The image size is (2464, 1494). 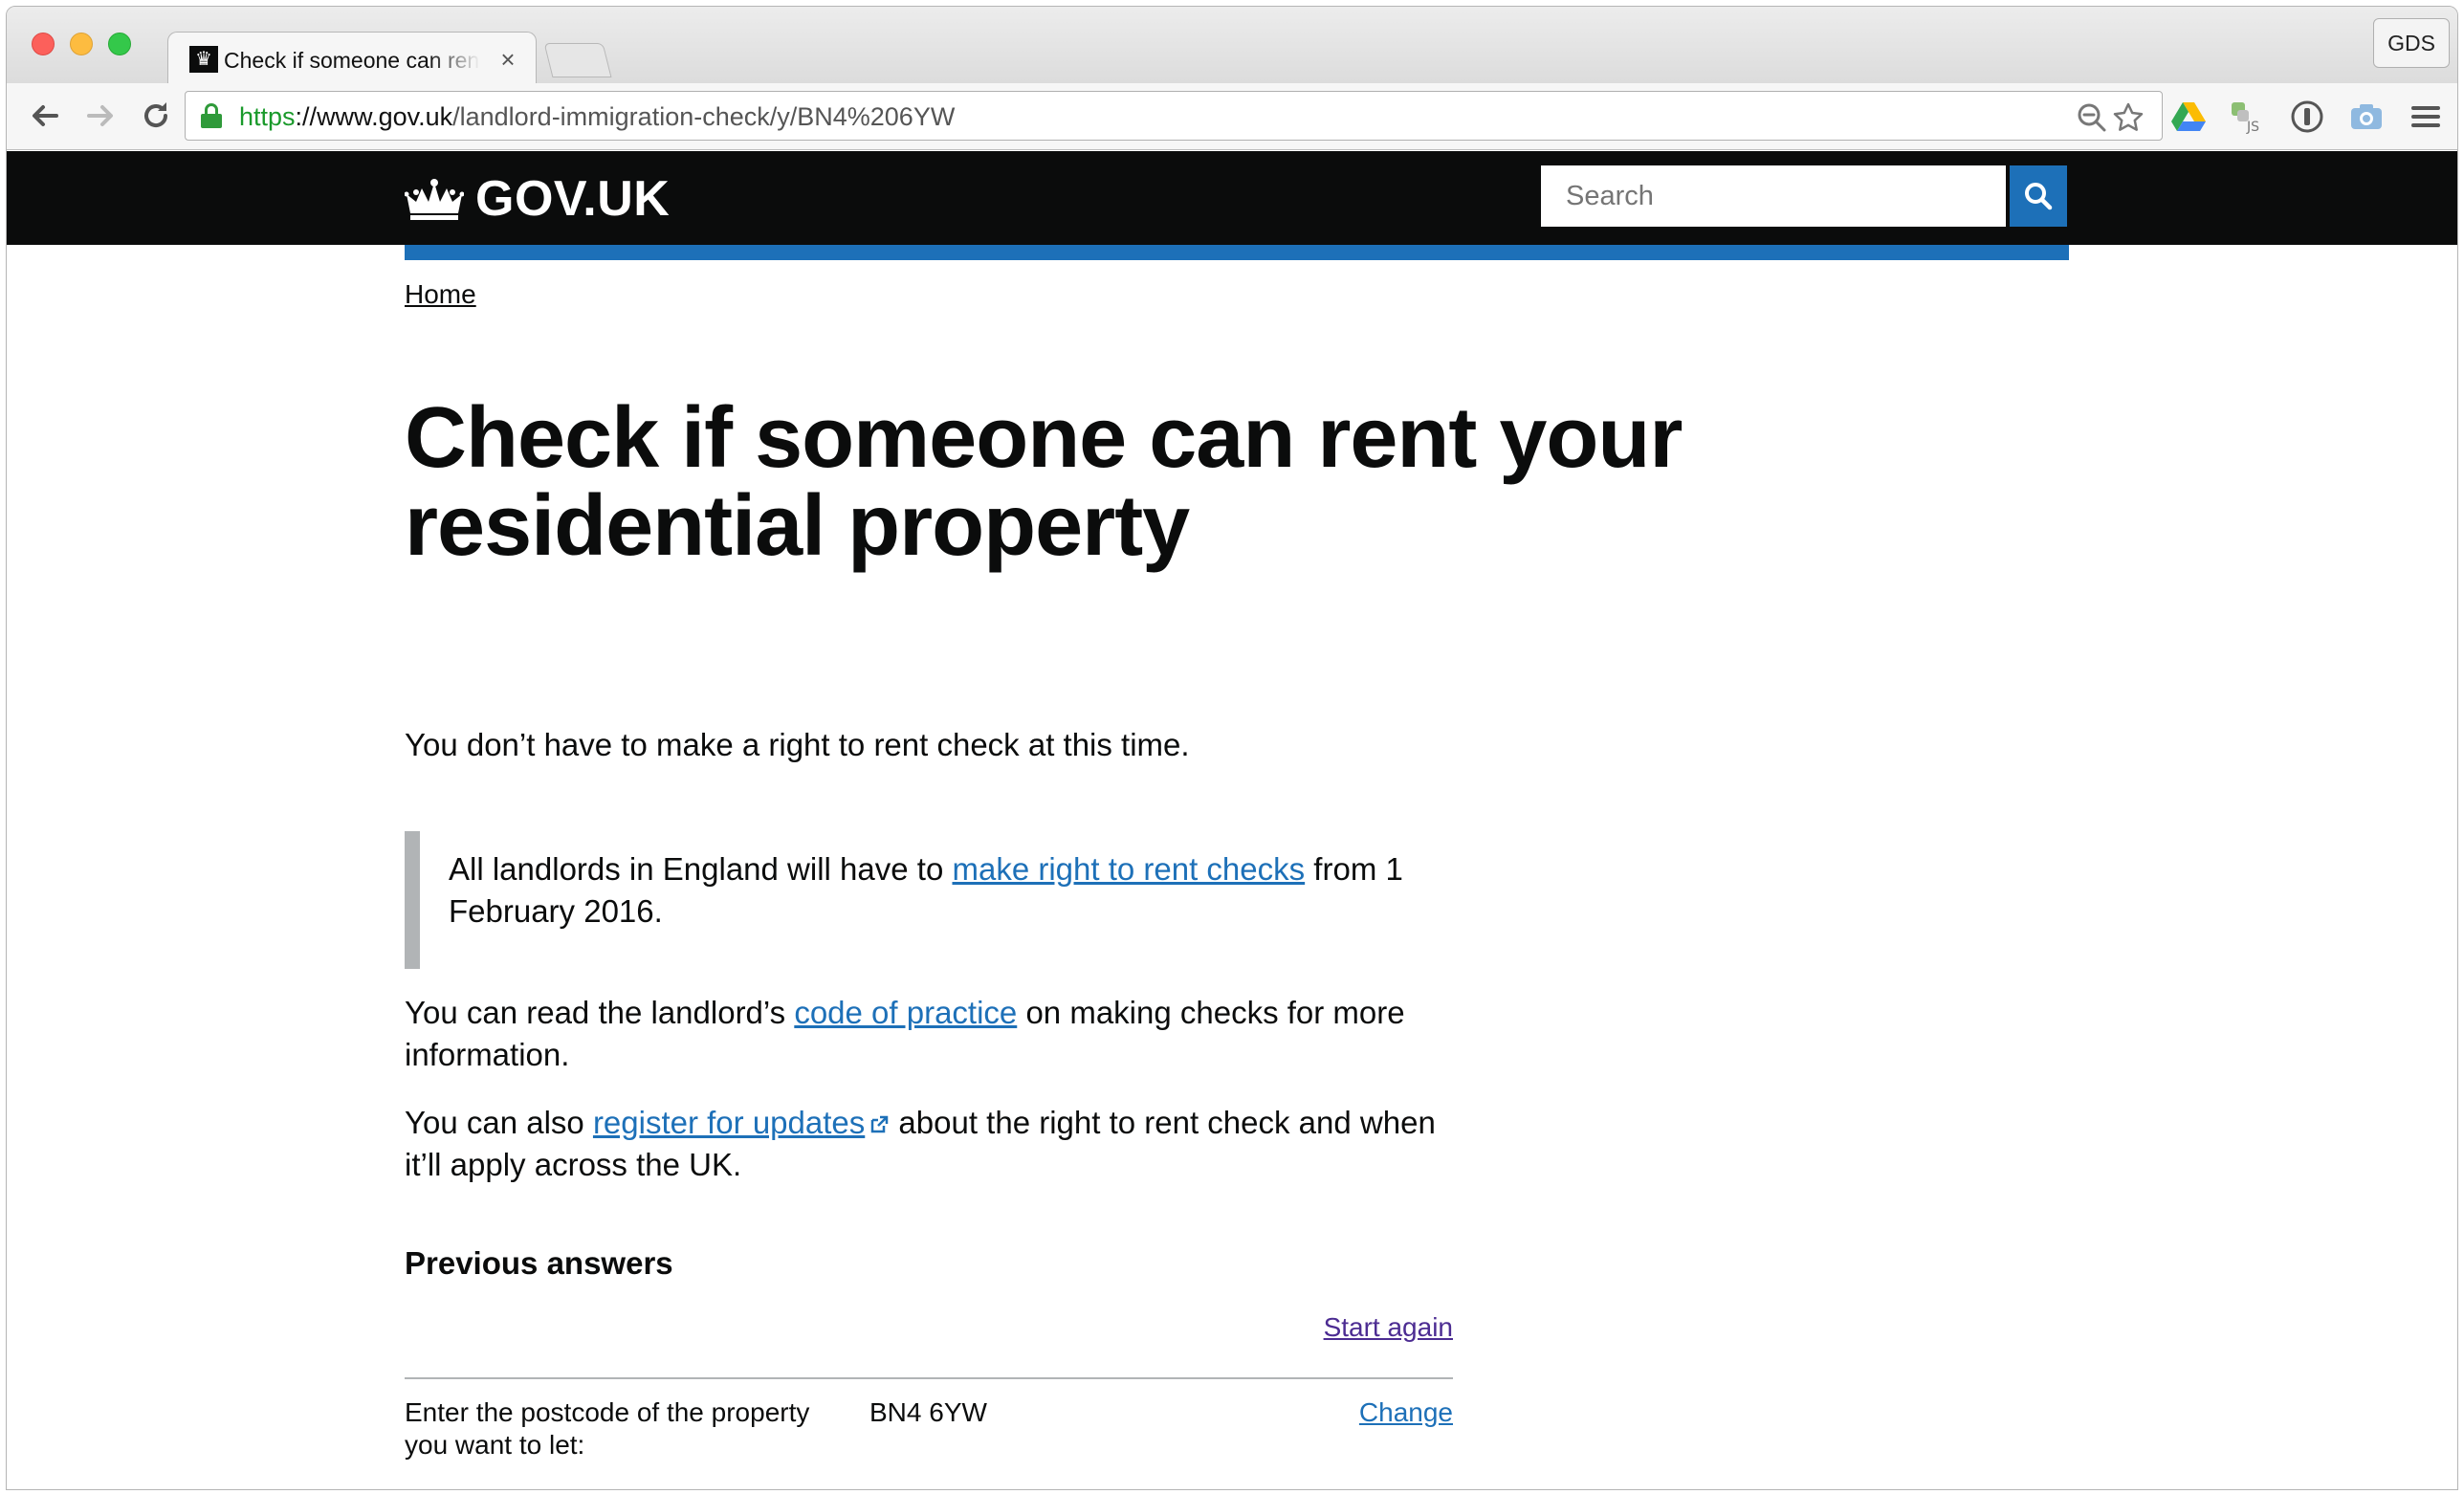 I want to click on govuk-header: GOV.UK, so click(x=1232, y=198).